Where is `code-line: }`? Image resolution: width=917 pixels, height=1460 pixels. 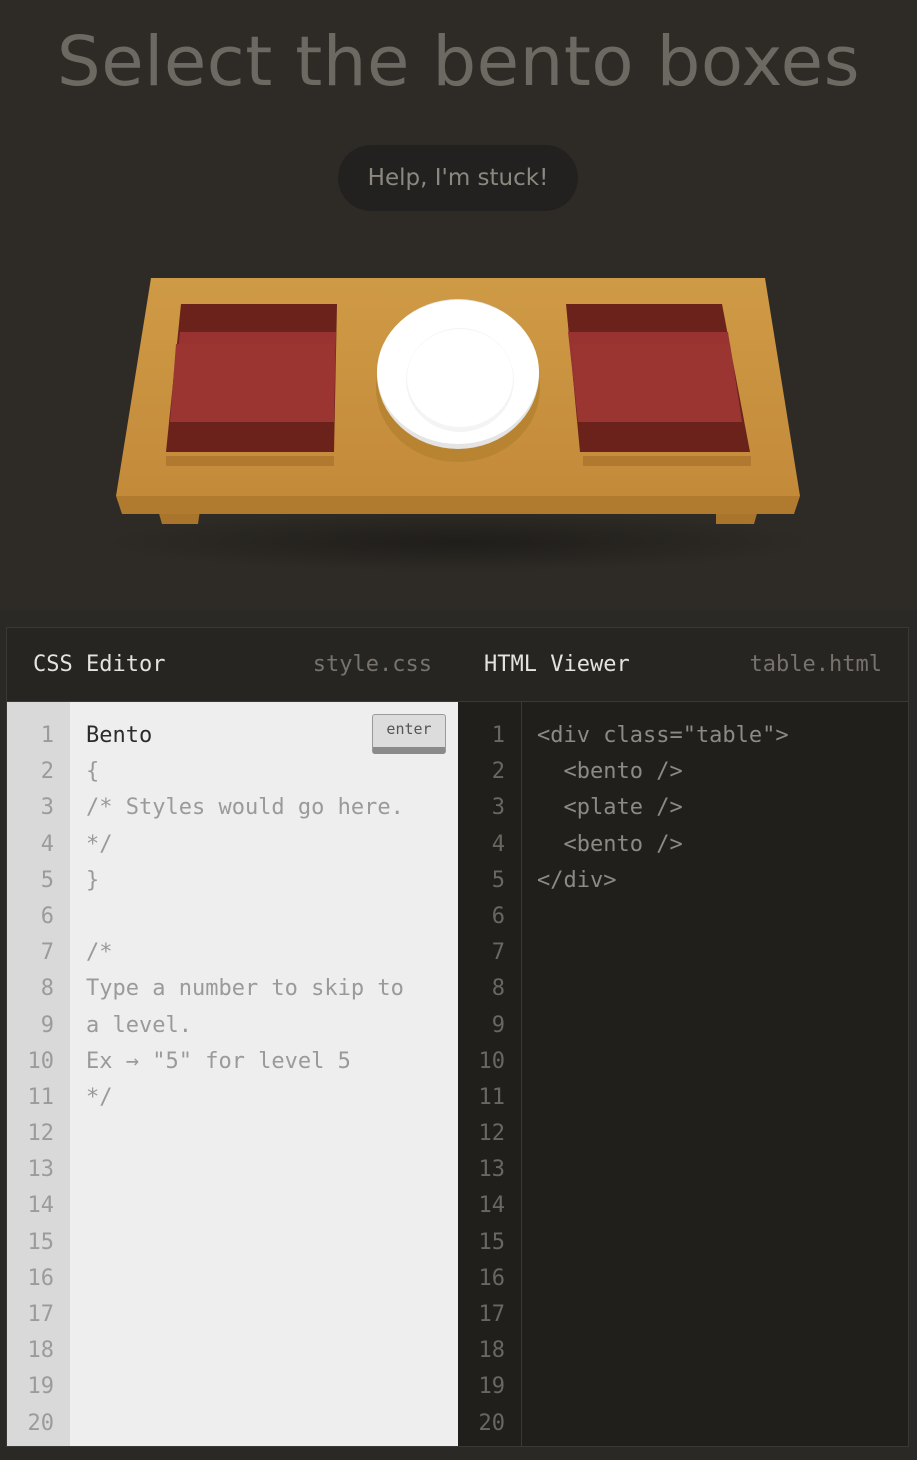 code-line: } is located at coordinates (93, 880).